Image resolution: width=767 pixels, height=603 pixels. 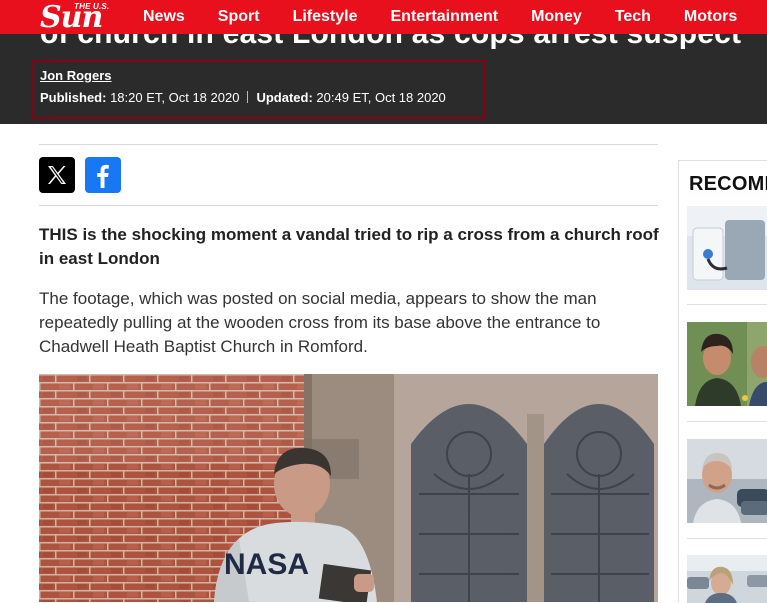 What do you see at coordinates (710, 17) in the screenshot?
I see `nav-item-motors: Motors` at bounding box center [710, 17].